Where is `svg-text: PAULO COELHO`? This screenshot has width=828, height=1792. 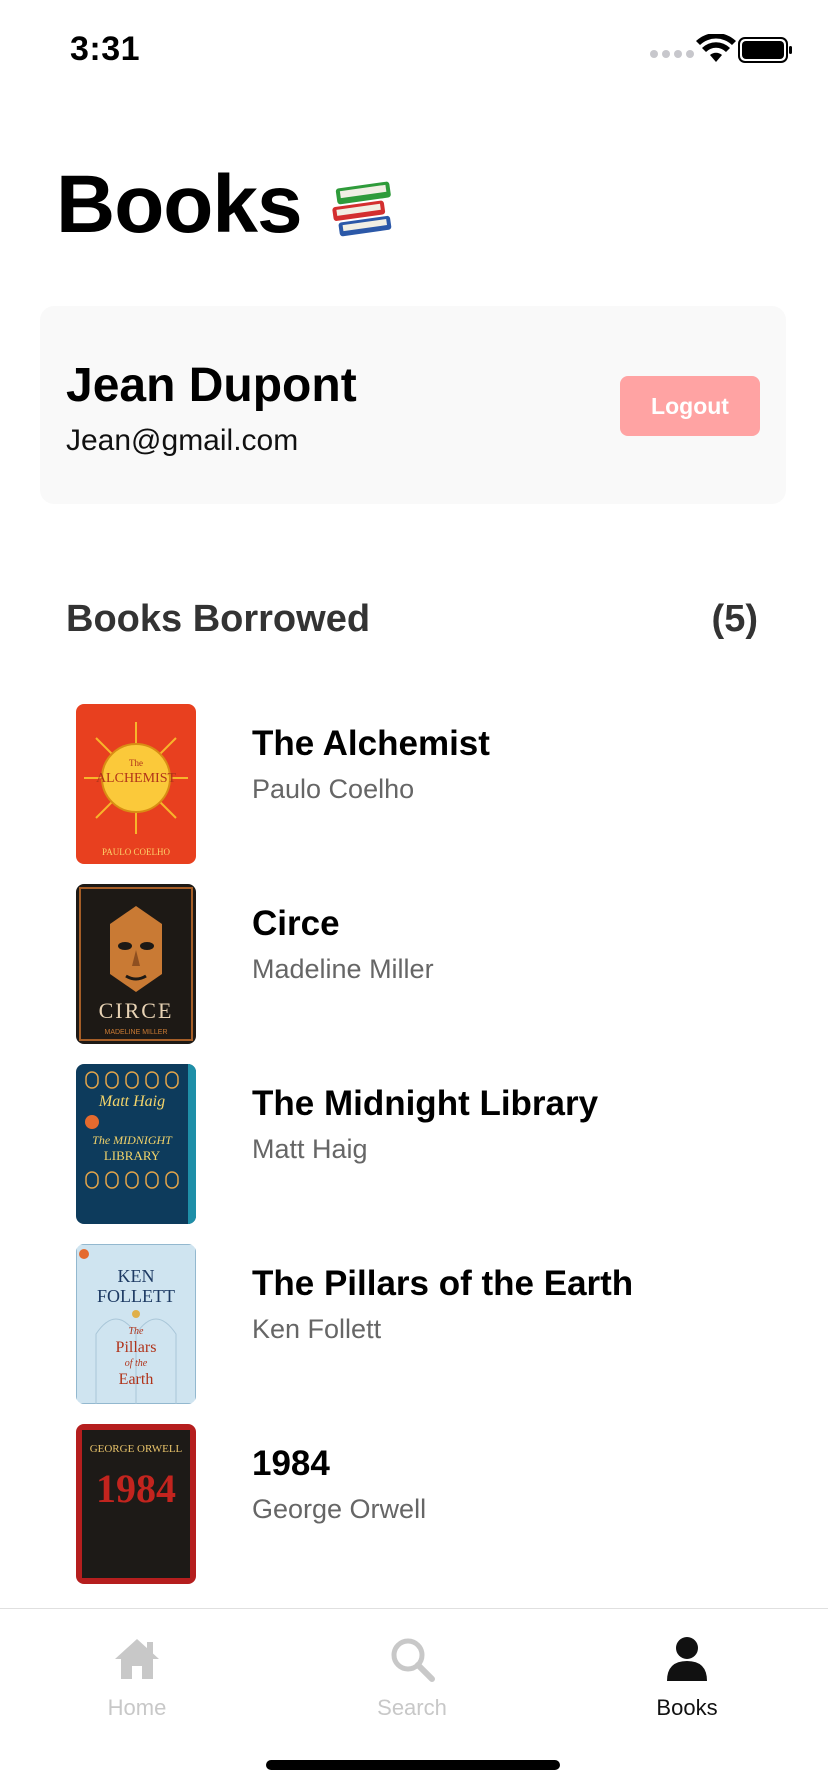
svg-text: PAULO COELHO is located at coordinates (136, 852).